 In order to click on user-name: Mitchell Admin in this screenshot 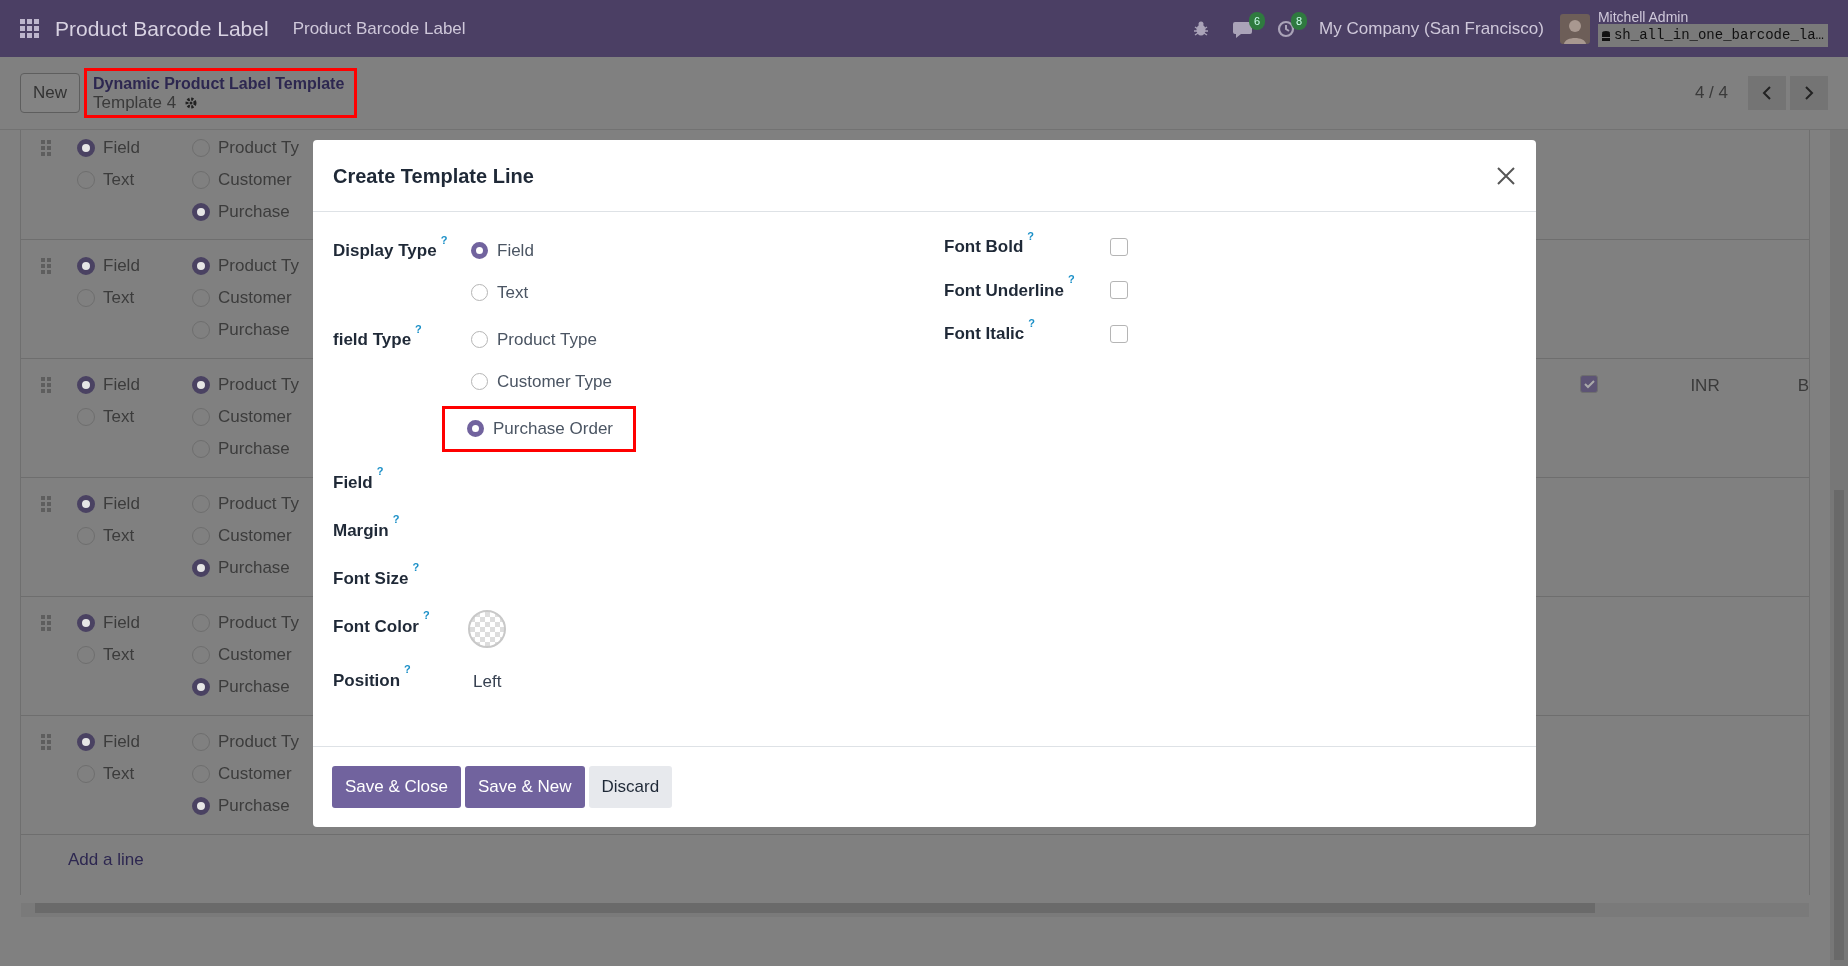, I will do `click(1712, 17)`.